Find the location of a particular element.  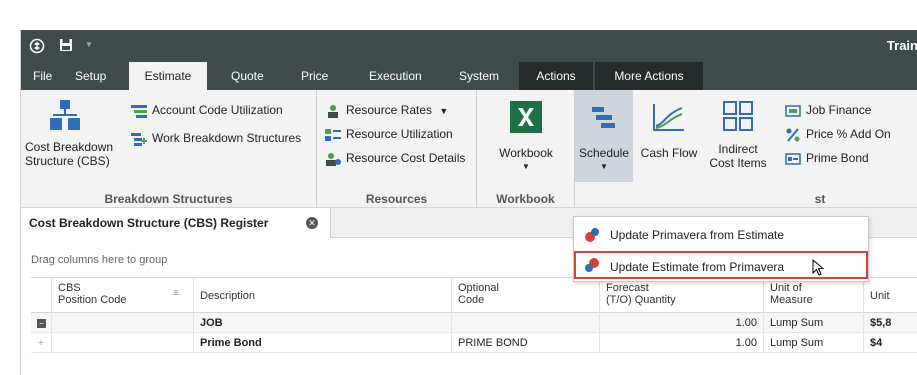

workbook-button: Workbook ▼ is located at coordinates (526, 137).